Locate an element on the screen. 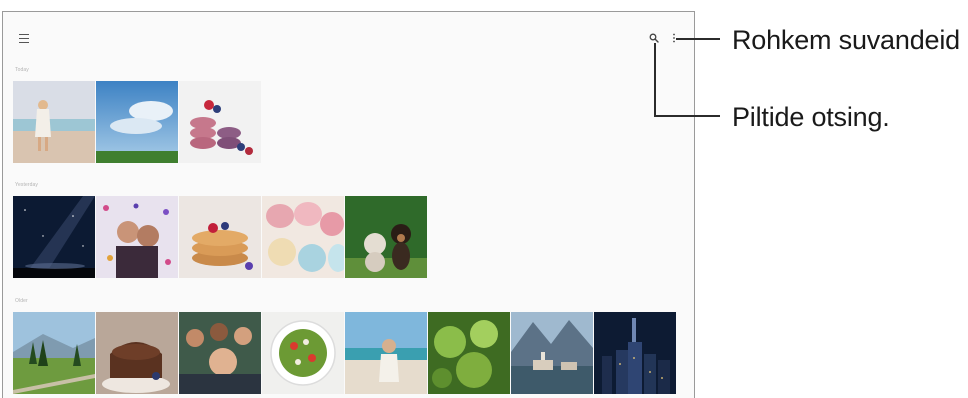  photo-row-today is located at coordinates (137, 122).